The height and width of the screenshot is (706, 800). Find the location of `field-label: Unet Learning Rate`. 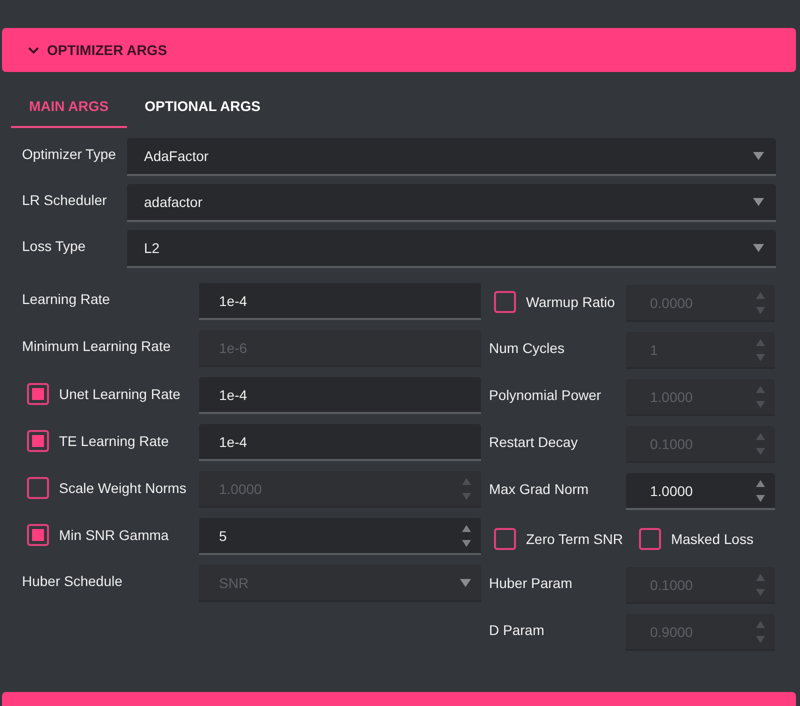

field-label: Unet Learning Rate is located at coordinates (119, 394).